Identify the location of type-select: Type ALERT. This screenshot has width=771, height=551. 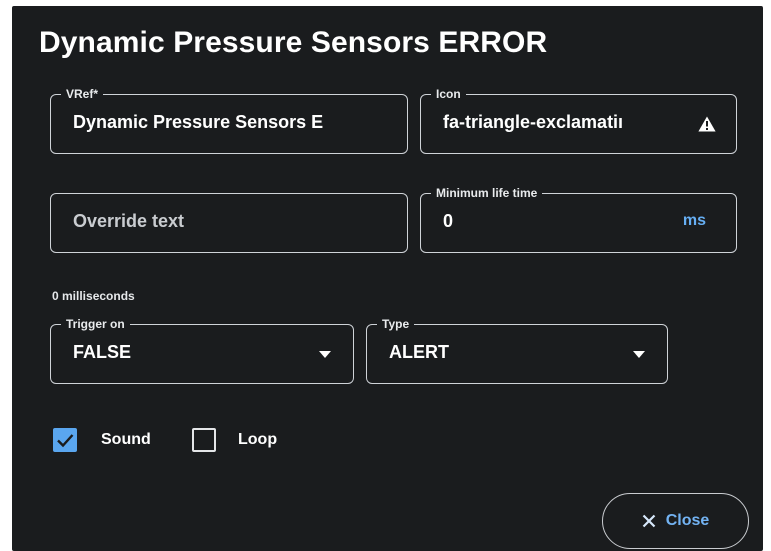
(517, 350).